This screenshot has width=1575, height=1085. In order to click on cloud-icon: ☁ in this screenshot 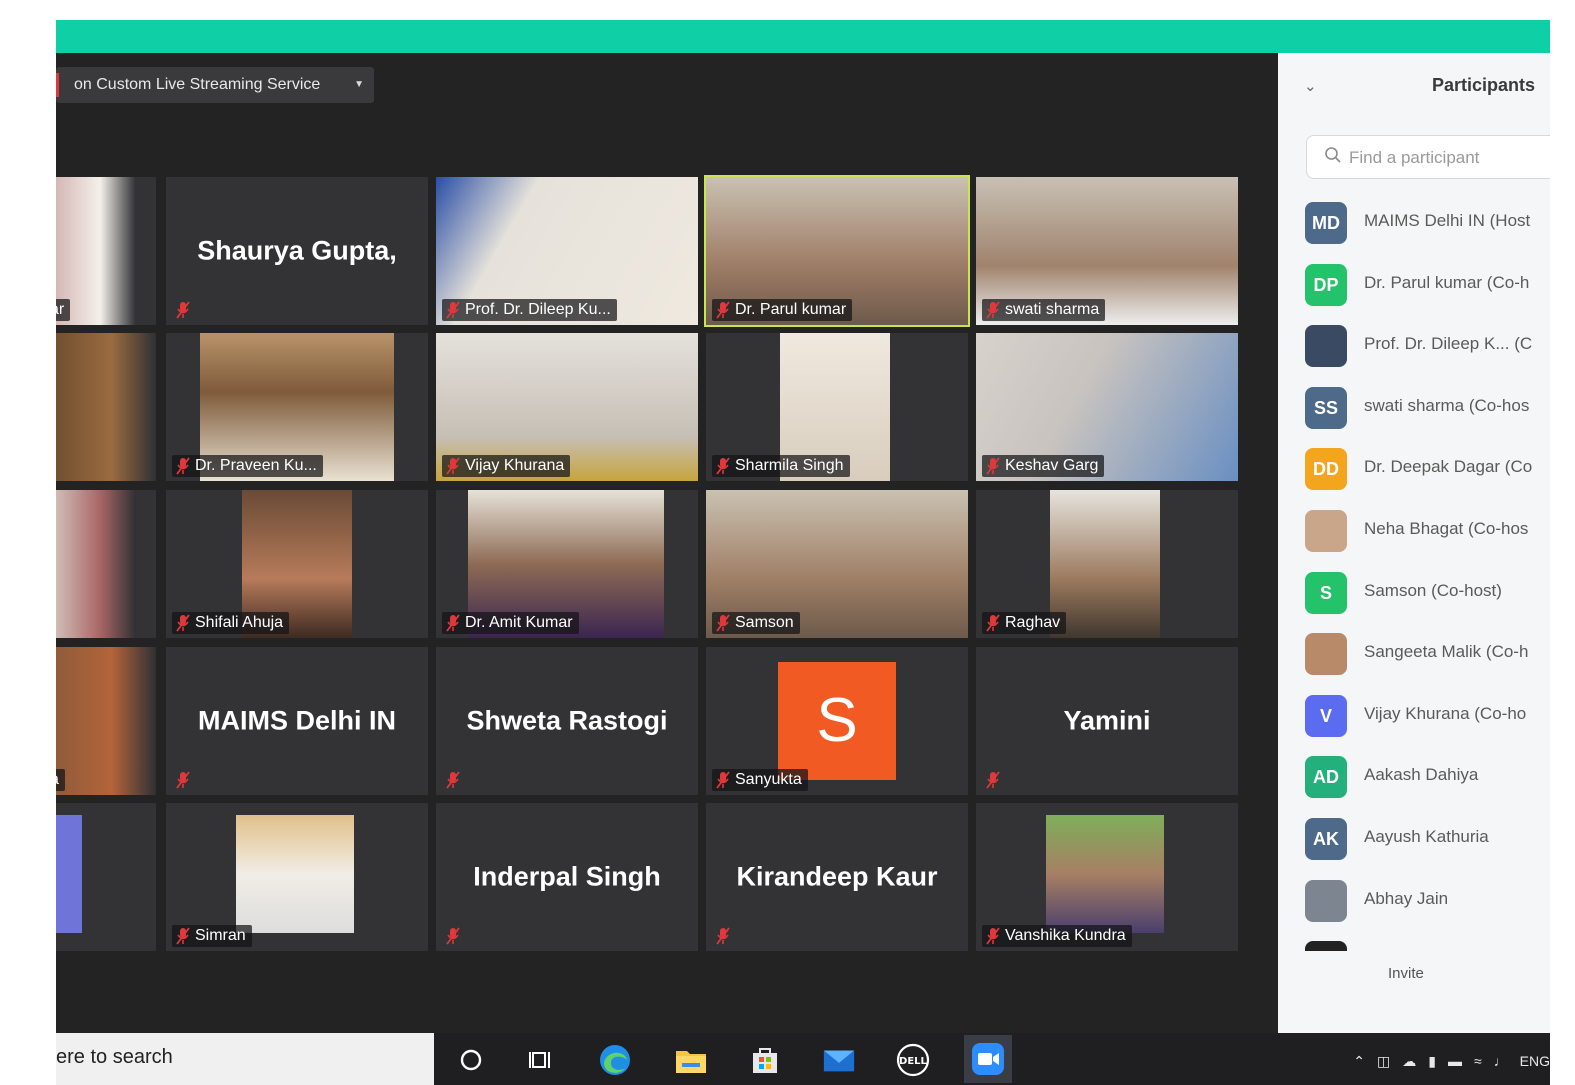, I will do `click(1409, 1061)`.